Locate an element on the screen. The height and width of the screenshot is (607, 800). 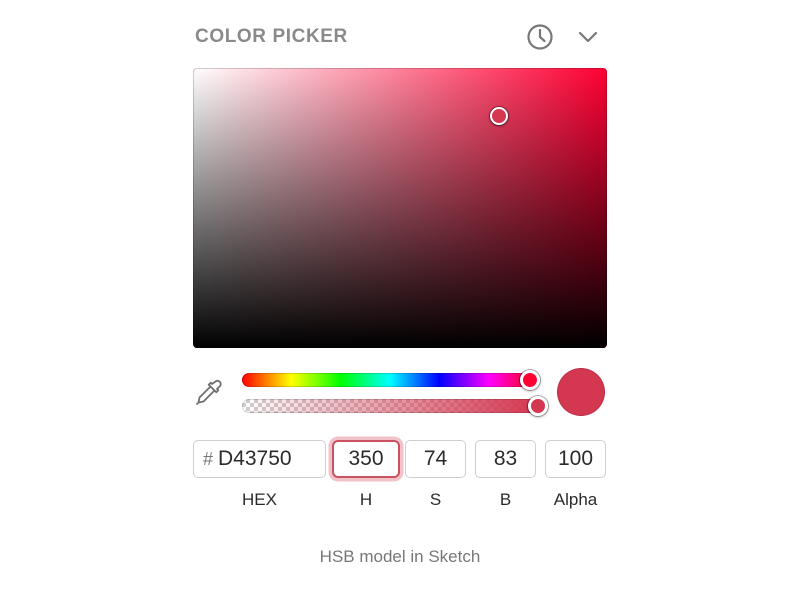
collapse-button is located at coordinates (588, 37).